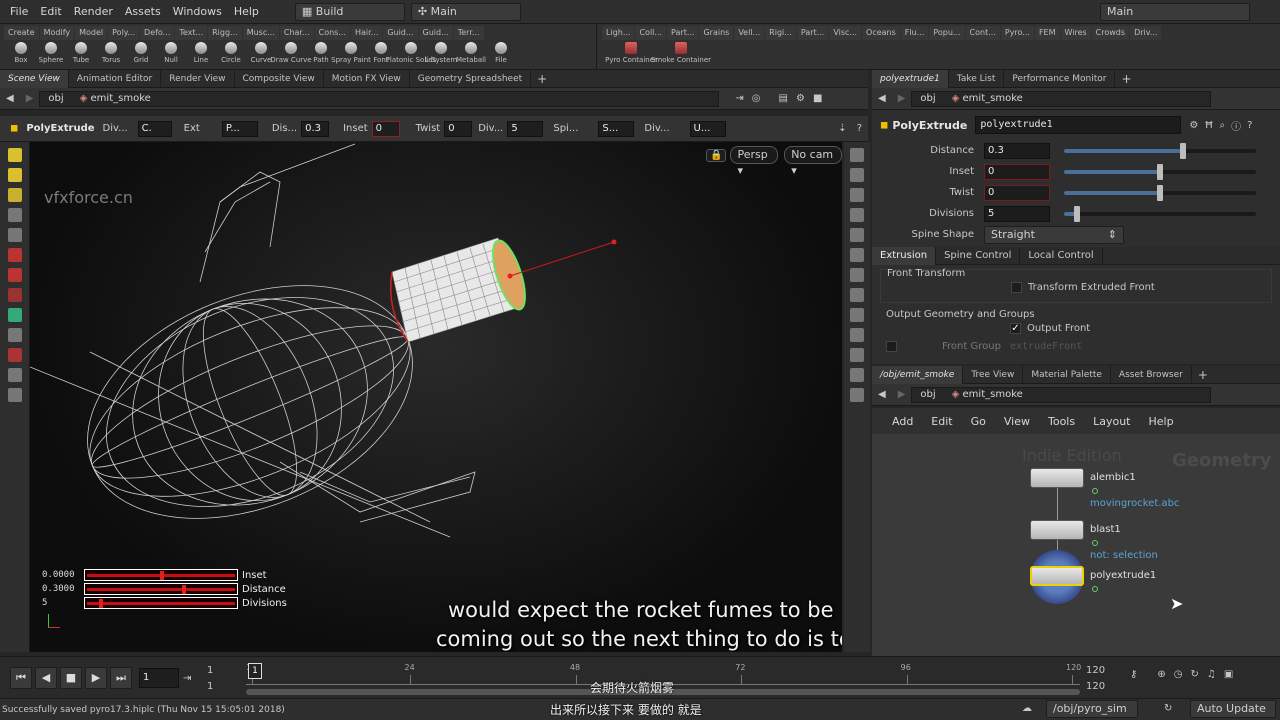 Image resolution: width=1280 pixels, height=720 pixels. What do you see at coordinates (141, 53) in the screenshot?
I see `shelf-tool-grid: Grid` at bounding box center [141, 53].